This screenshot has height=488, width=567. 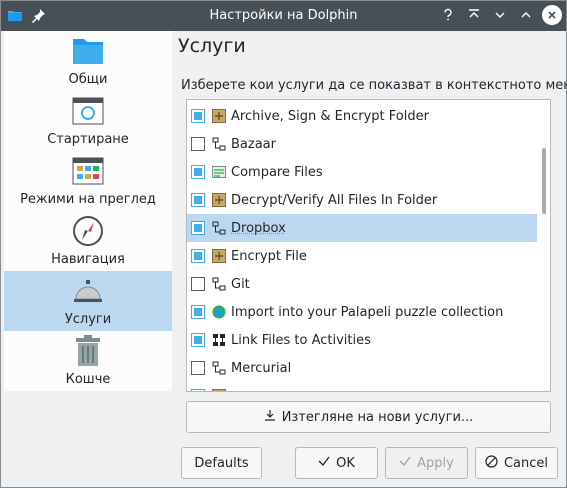 What do you see at coordinates (362, 368) in the screenshot?
I see `list-item: Mercurial` at bounding box center [362, 368].